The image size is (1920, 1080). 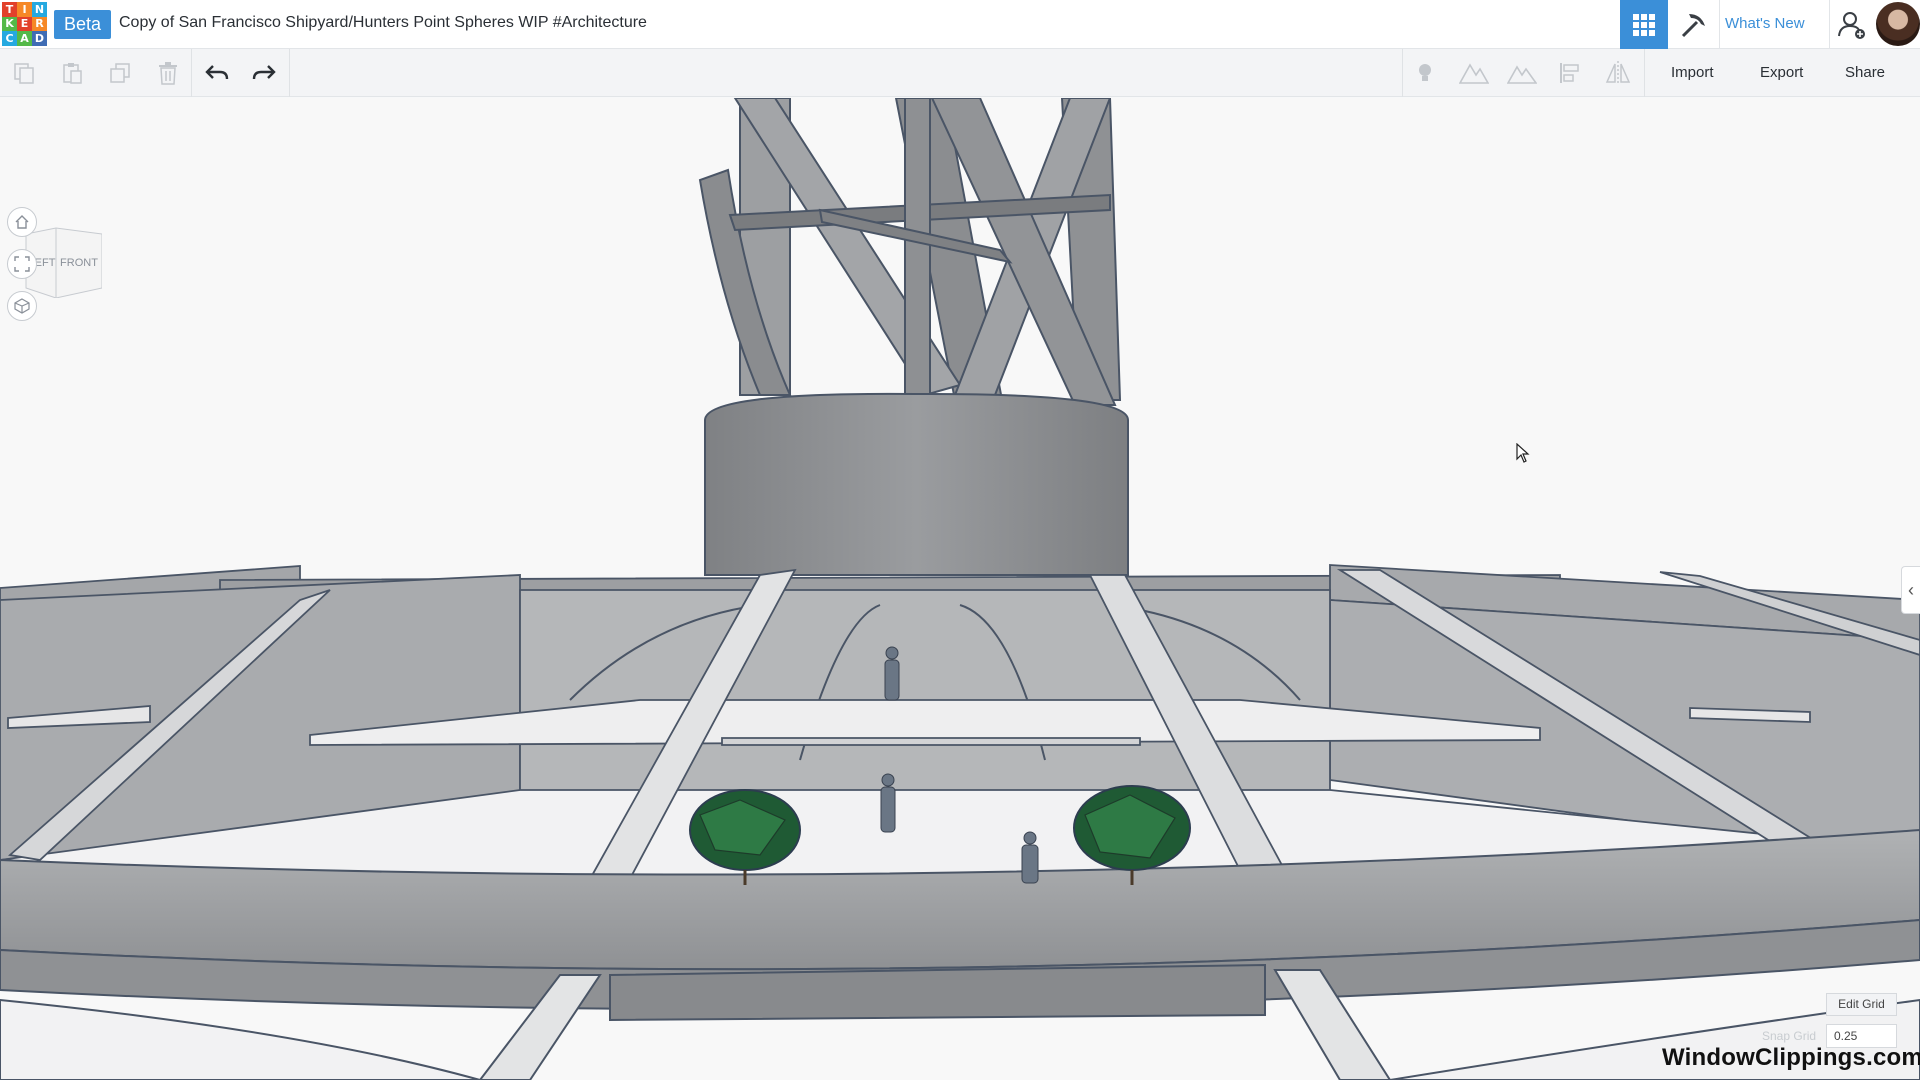 I want to click on tinkercad-logo: T I N K E R C A D, so click(x=24, y=24).